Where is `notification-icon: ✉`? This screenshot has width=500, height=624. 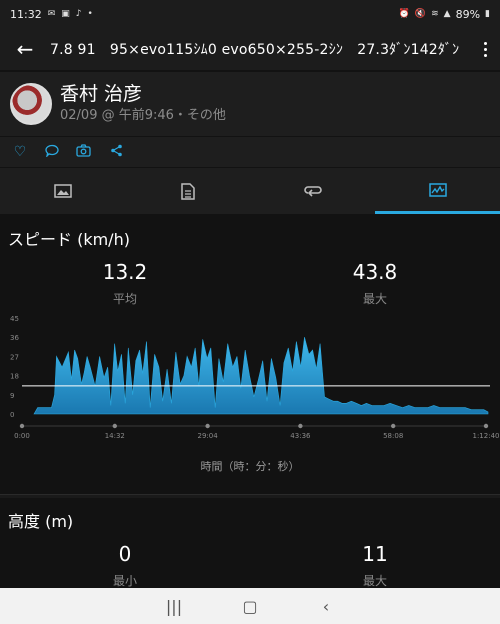
notification-icon: ✉ is located at coordinates (51, 14).